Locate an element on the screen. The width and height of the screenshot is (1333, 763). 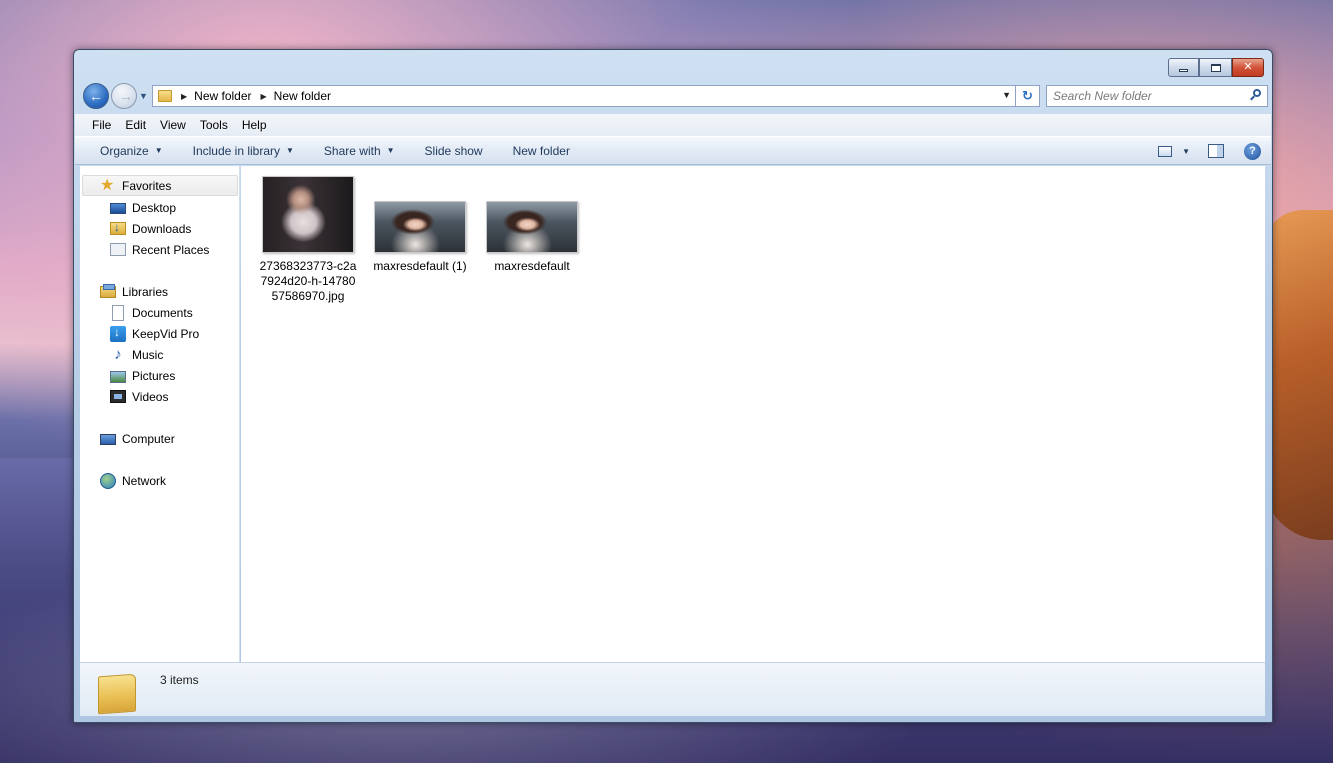
music-icon: ♪ is located at coordinates (118, 354).